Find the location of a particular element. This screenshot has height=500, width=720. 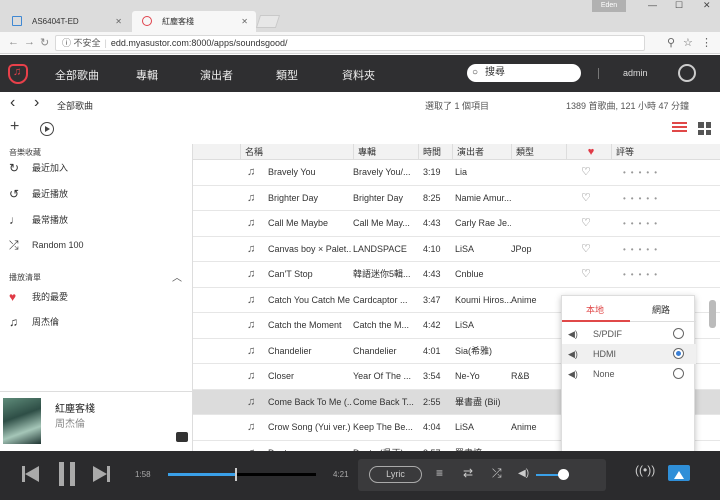

col-genre: 類型 is located at coordinates (522, 152).